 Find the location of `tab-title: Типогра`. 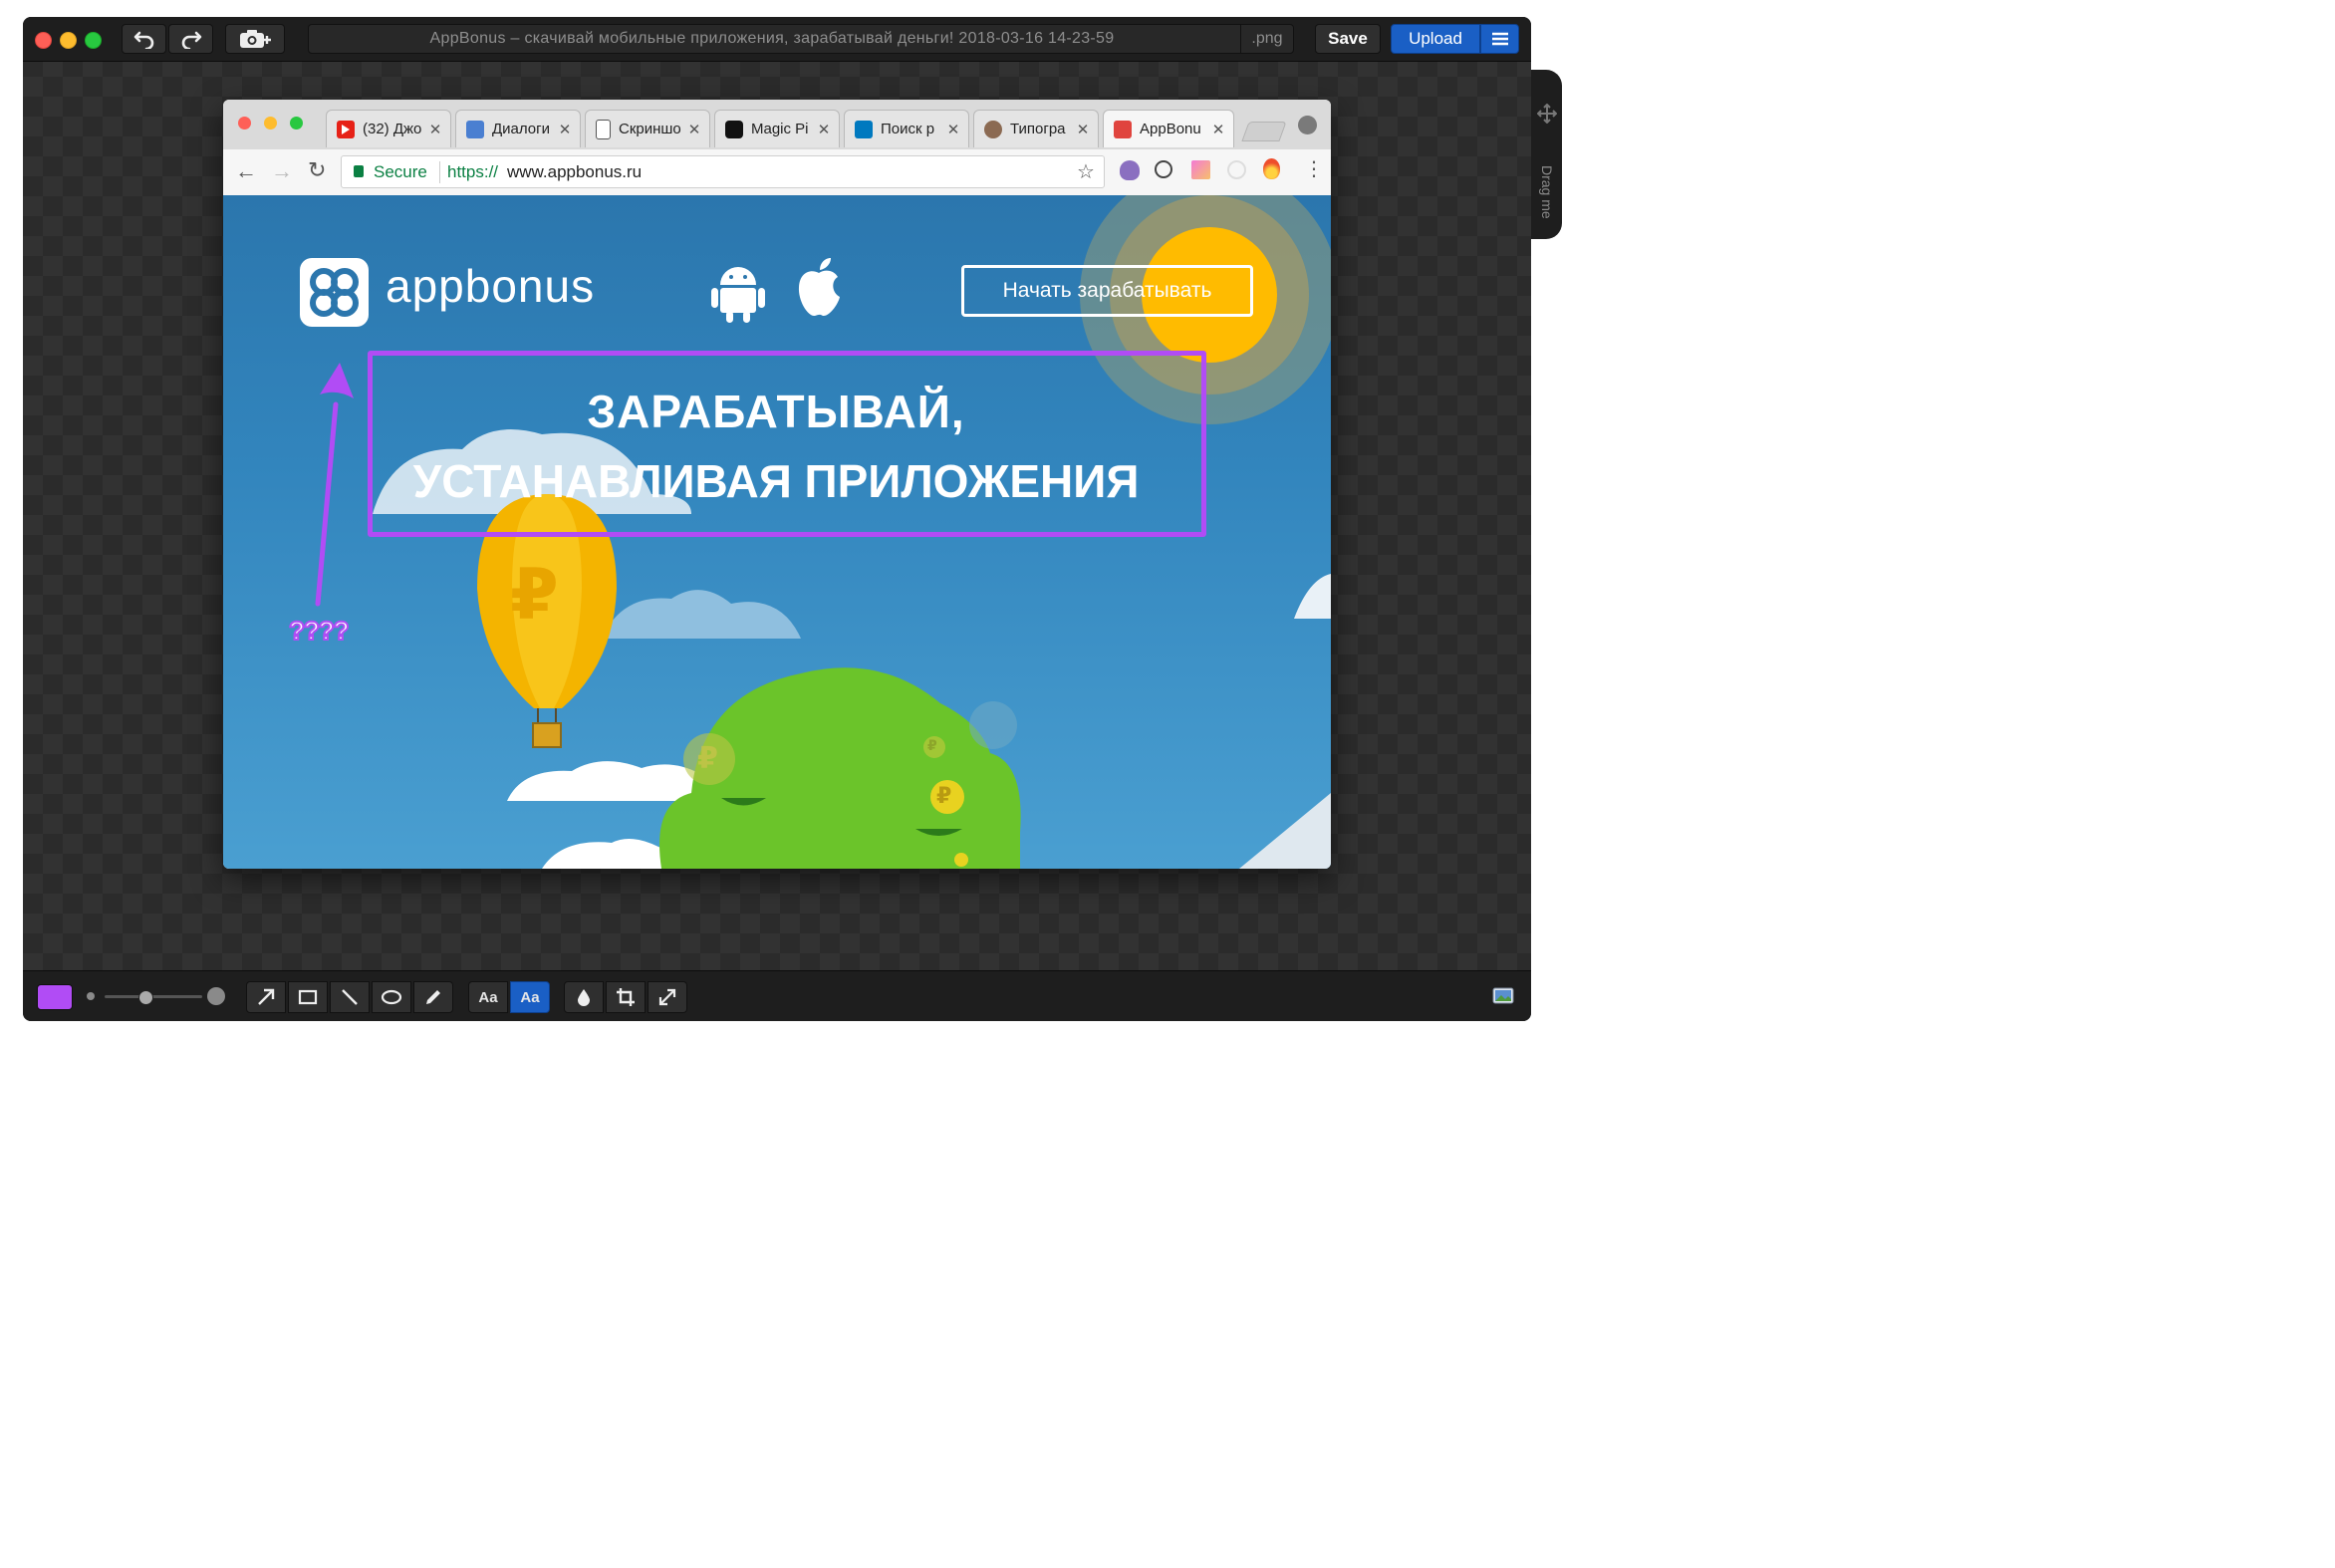

tab-title: Типогра is located at coordinates (1038, 129).